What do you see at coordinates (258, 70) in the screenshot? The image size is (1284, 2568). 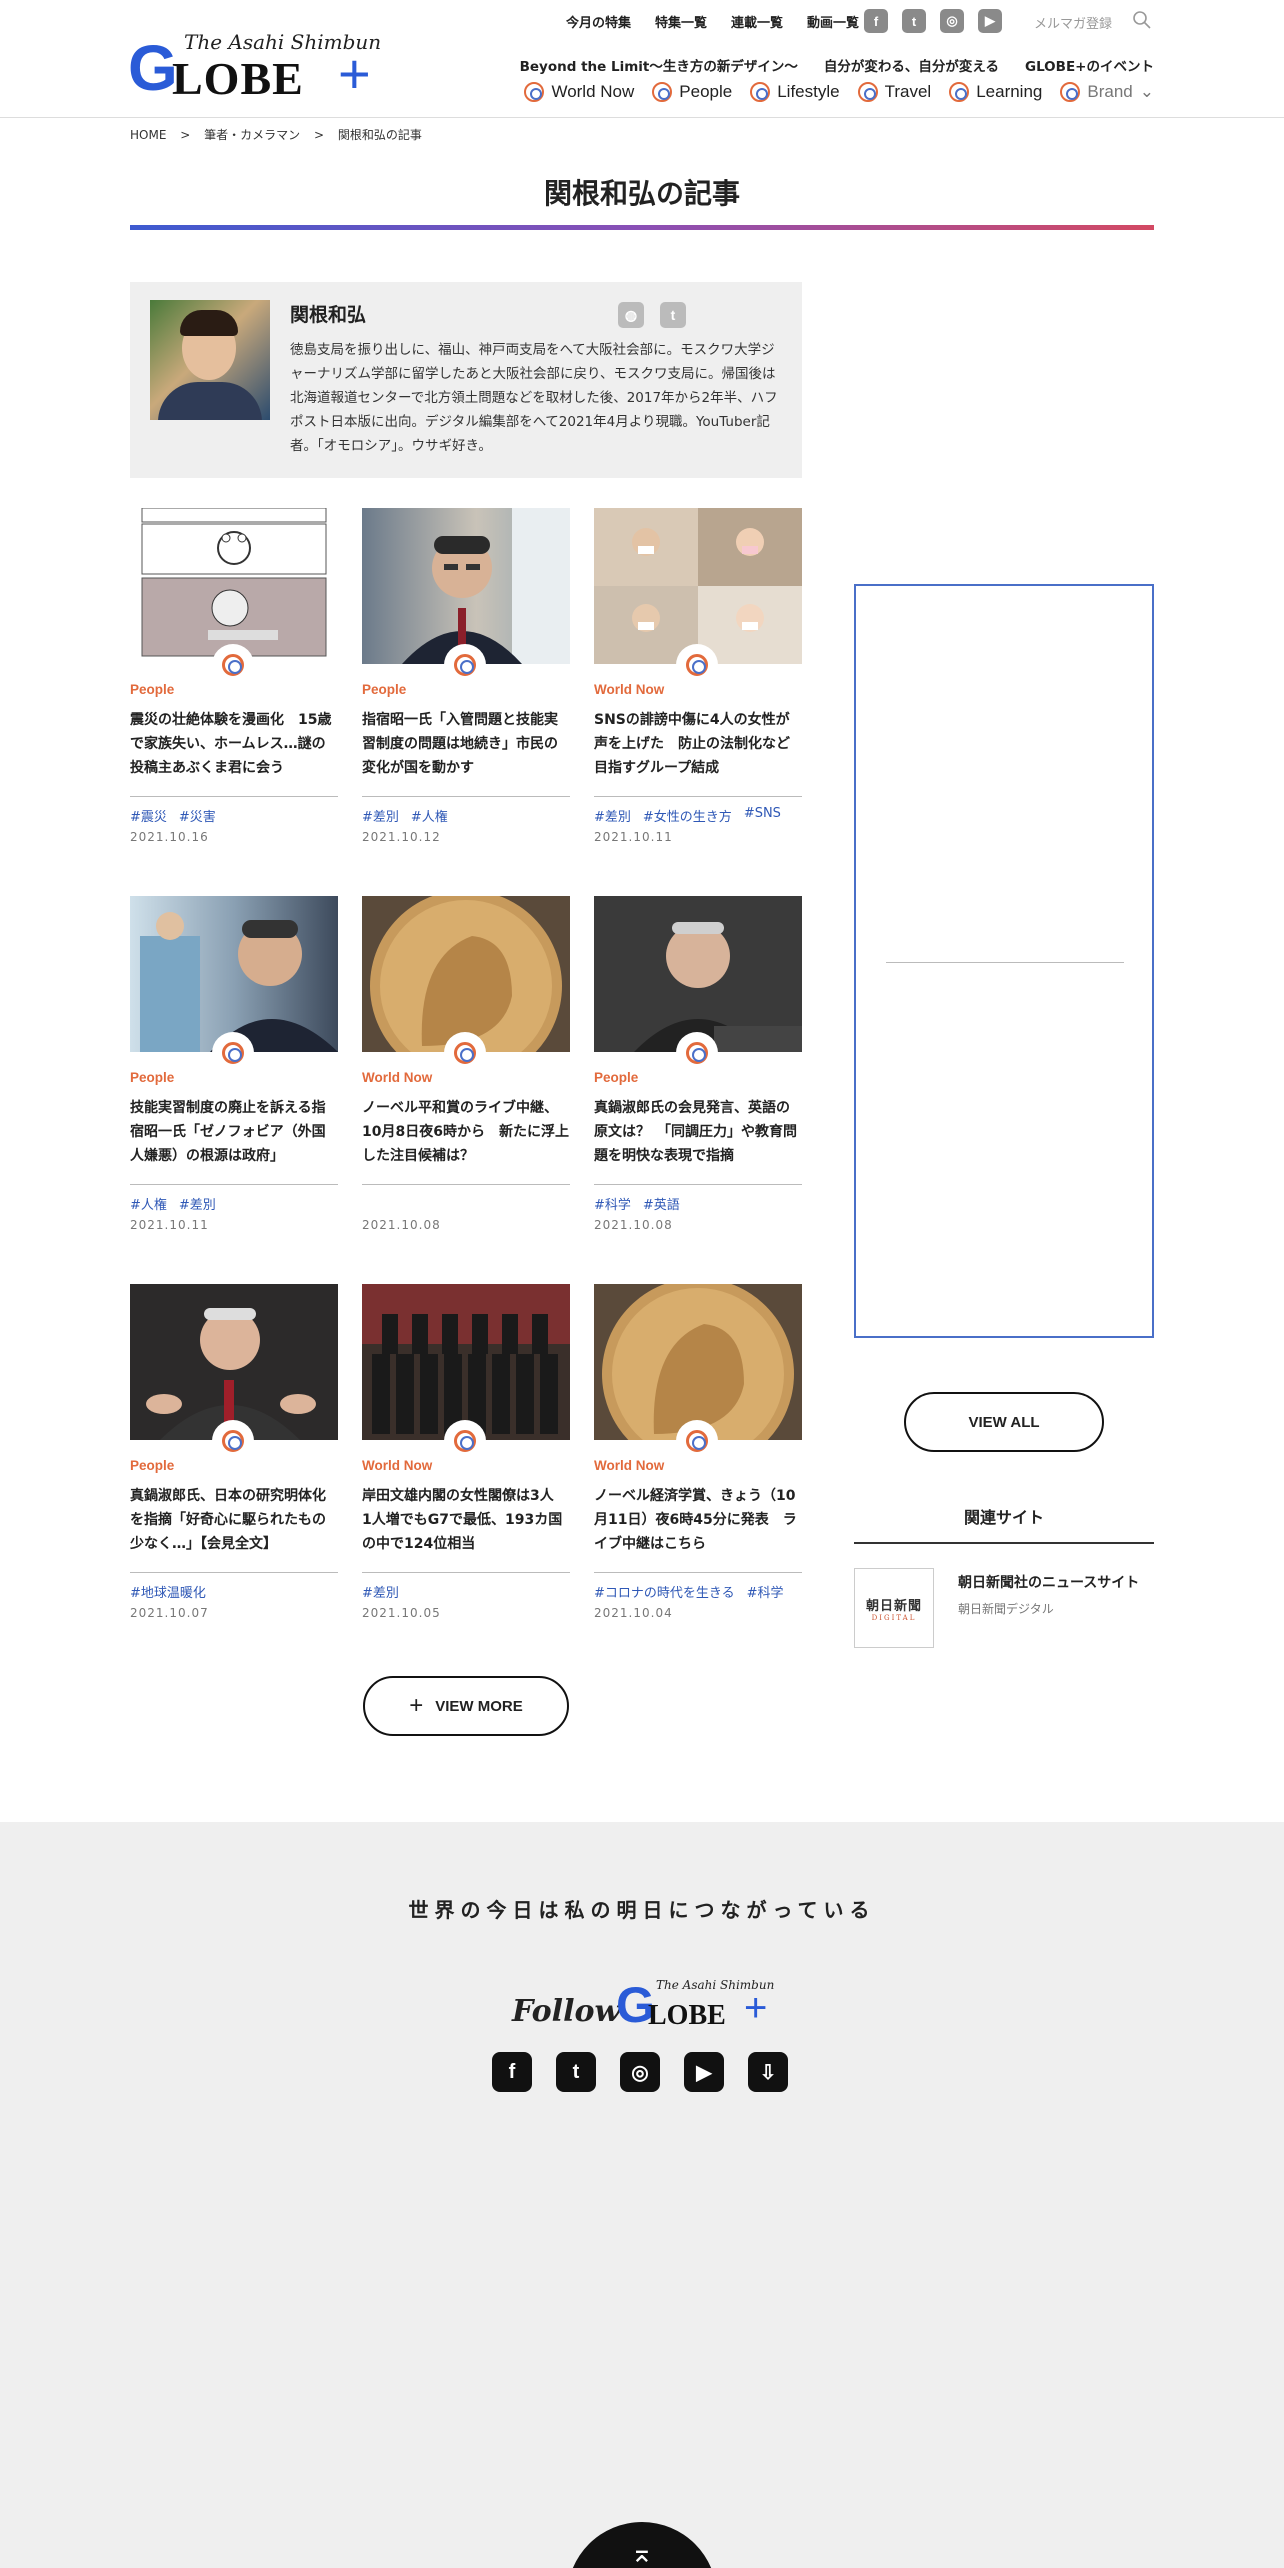 I see `globe-plus-logo: The Asahi Shimbun G LOBE +` at bounding box center [258, 70].